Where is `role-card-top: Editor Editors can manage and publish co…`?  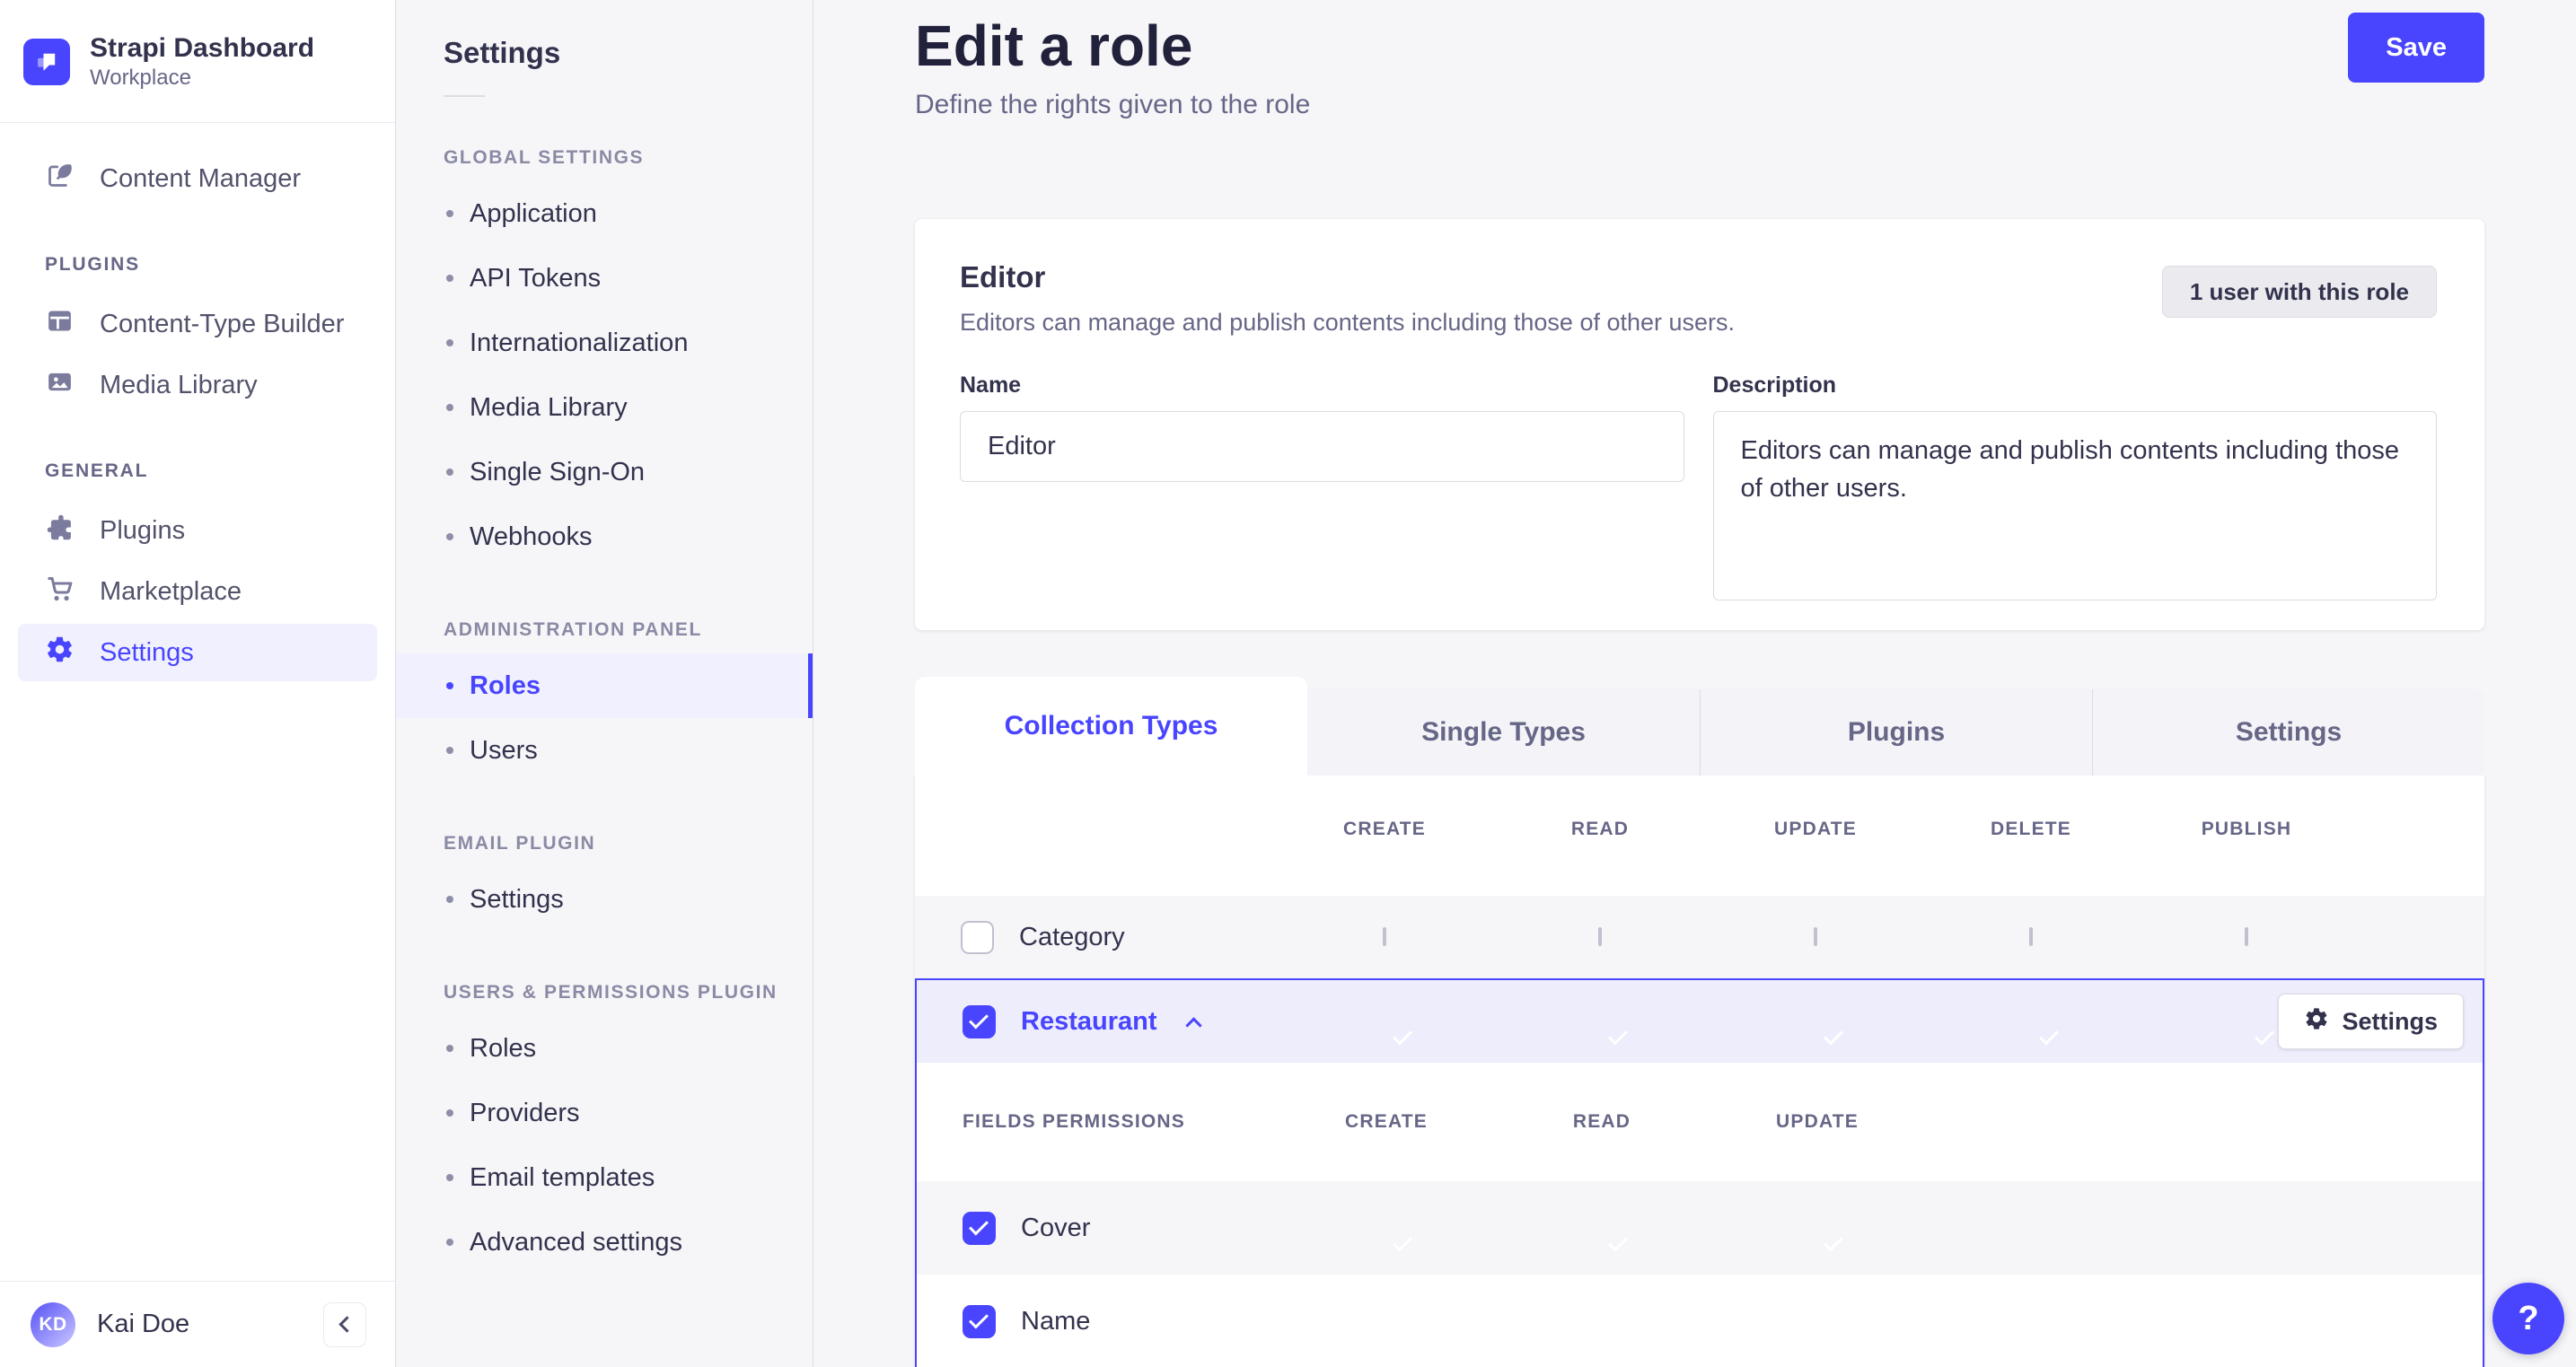 role-card-top: Editor Editors can manage and publish co… is located at coordinates (1698, 298).